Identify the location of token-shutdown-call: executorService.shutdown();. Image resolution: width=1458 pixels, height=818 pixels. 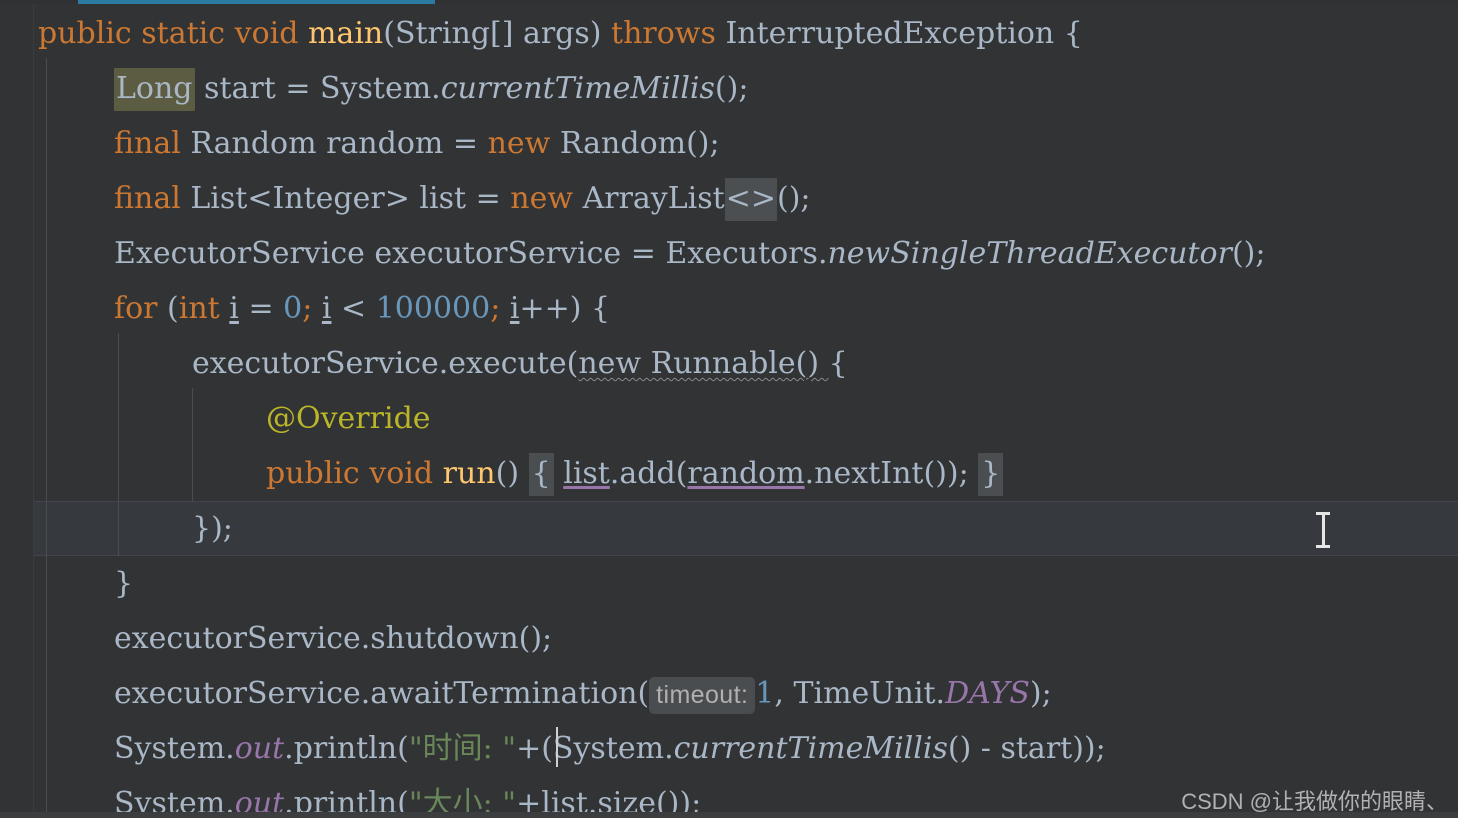
(333, 638).